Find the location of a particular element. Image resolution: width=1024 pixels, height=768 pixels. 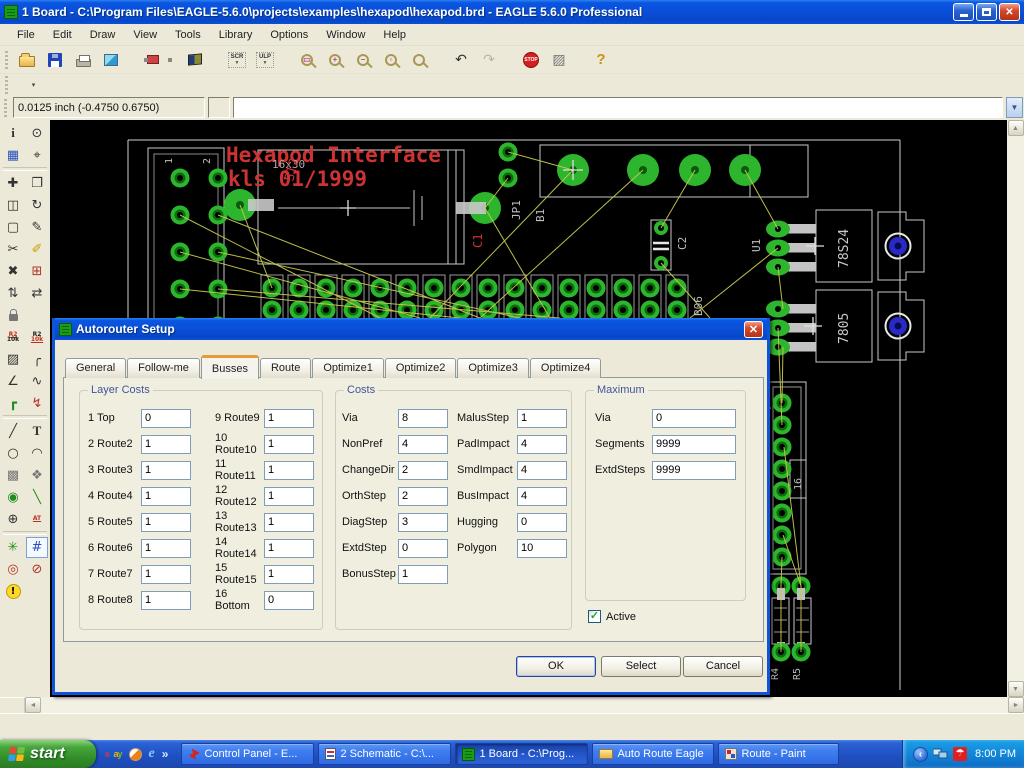

menu-tools: Tools is located at coordinates (188, 35).